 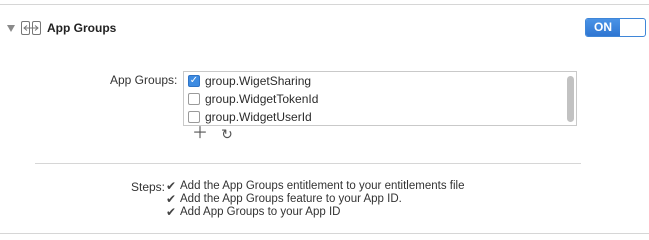 I want to click on top-divider, so click(x=324, y=4).